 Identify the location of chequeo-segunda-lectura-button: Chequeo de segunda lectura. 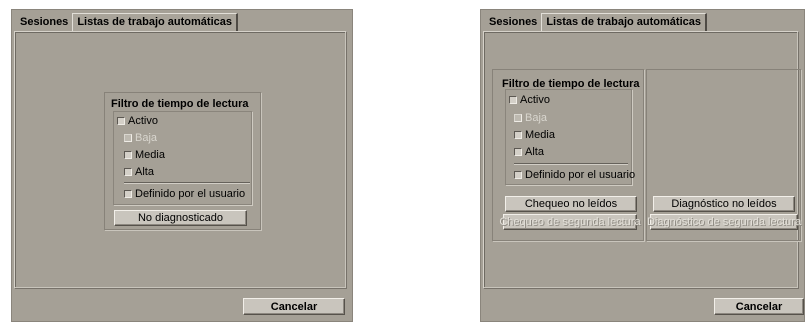
(570, 222).